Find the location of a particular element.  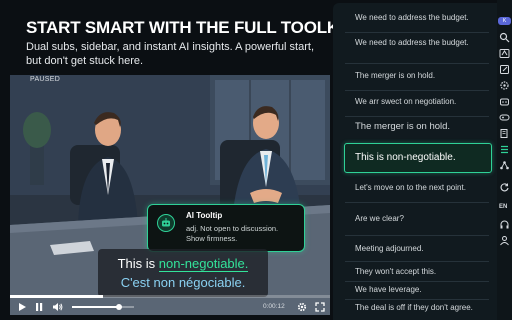

fullscreen-icon is located at coordinates (320, 307).